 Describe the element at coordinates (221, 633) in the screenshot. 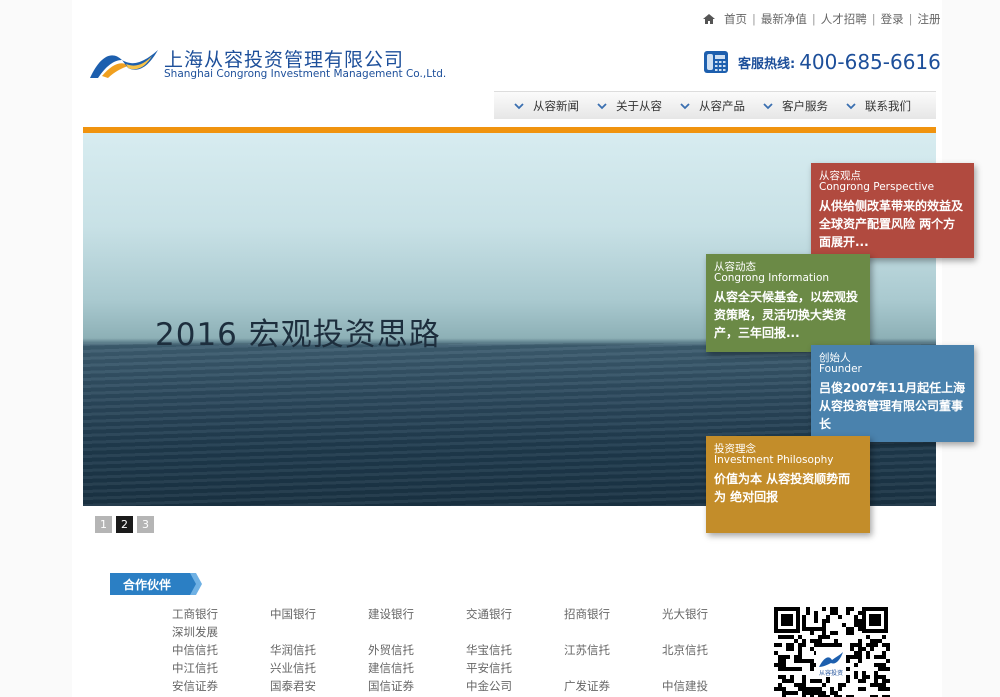

I see `partner-link: 深圳发展` at that location.